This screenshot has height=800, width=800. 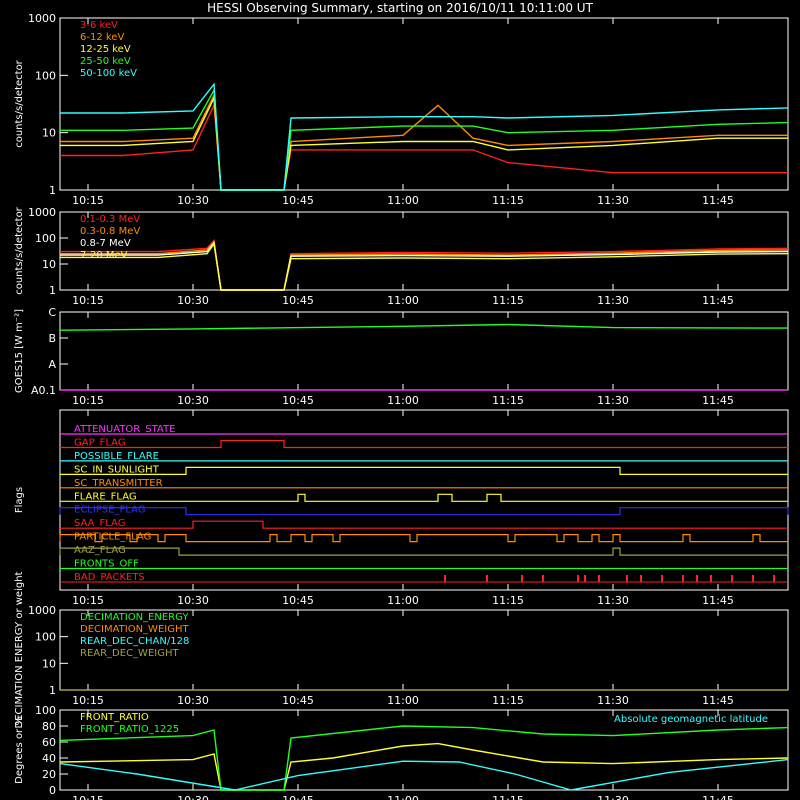 I want to click on legend-entry-dec: DECIMATION_WEIGHT, so click(x=134, y=629).